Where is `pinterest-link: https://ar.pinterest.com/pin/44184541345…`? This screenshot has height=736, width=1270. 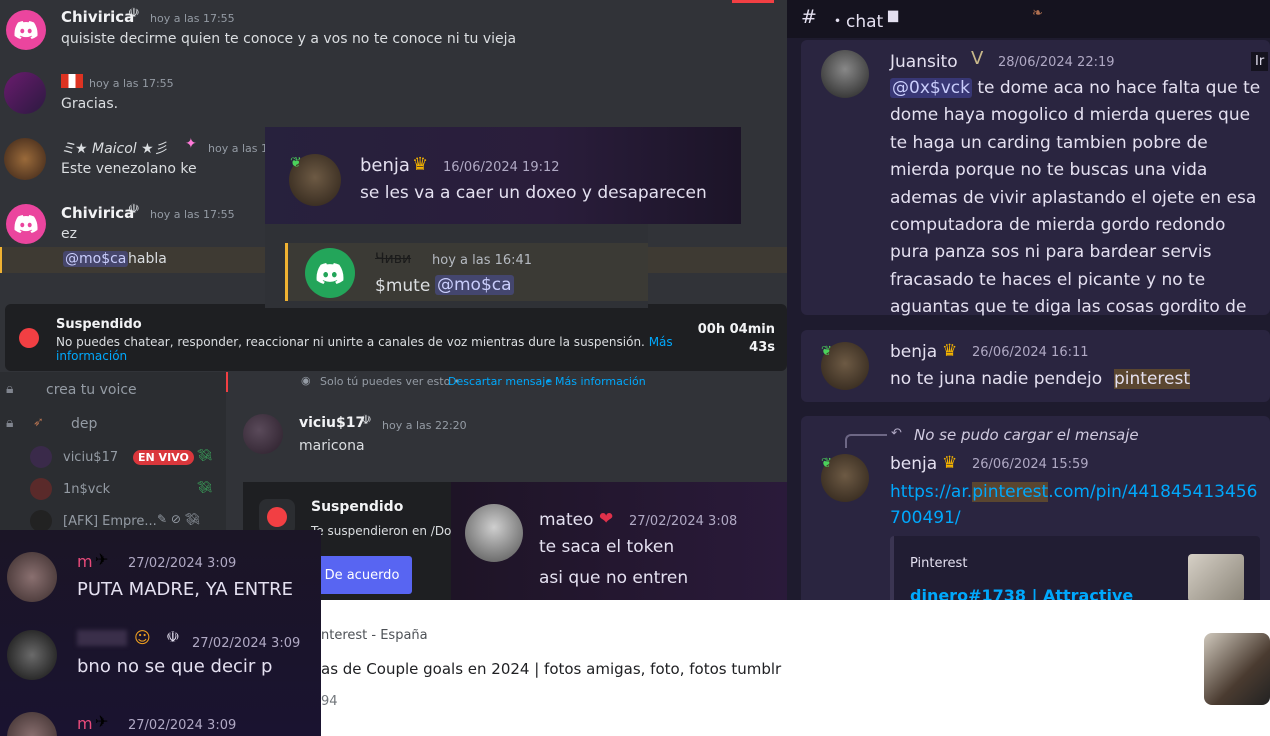 pinterest-link: https://ar.pinterest.com/pin/44184541345… is located at coordinates (1076, 505).